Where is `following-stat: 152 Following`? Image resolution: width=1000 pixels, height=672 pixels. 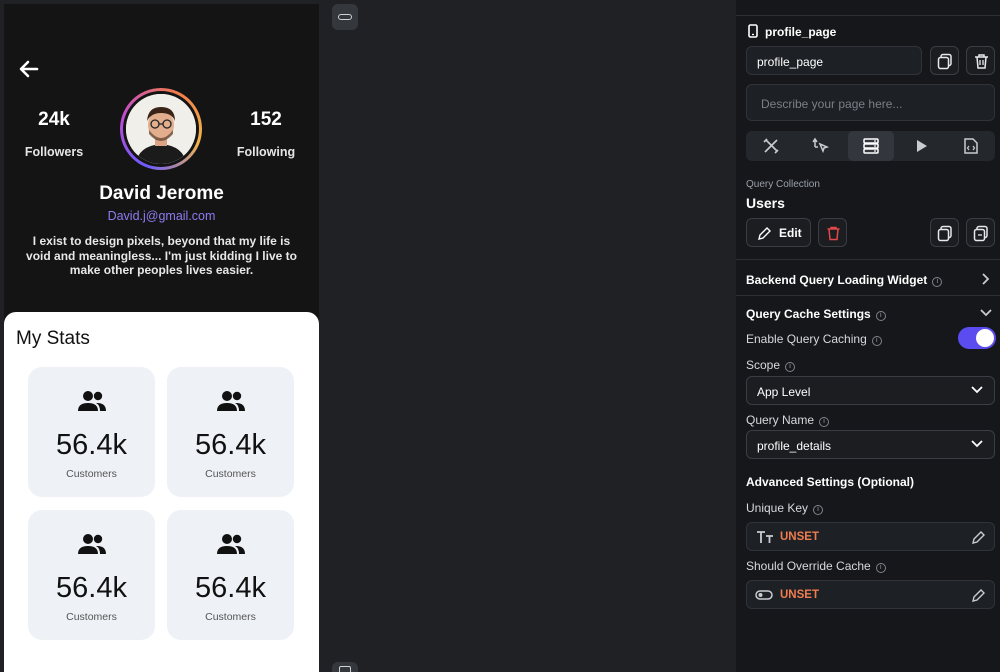 following-stat: 152 Following is located at coordinates (266, 134).